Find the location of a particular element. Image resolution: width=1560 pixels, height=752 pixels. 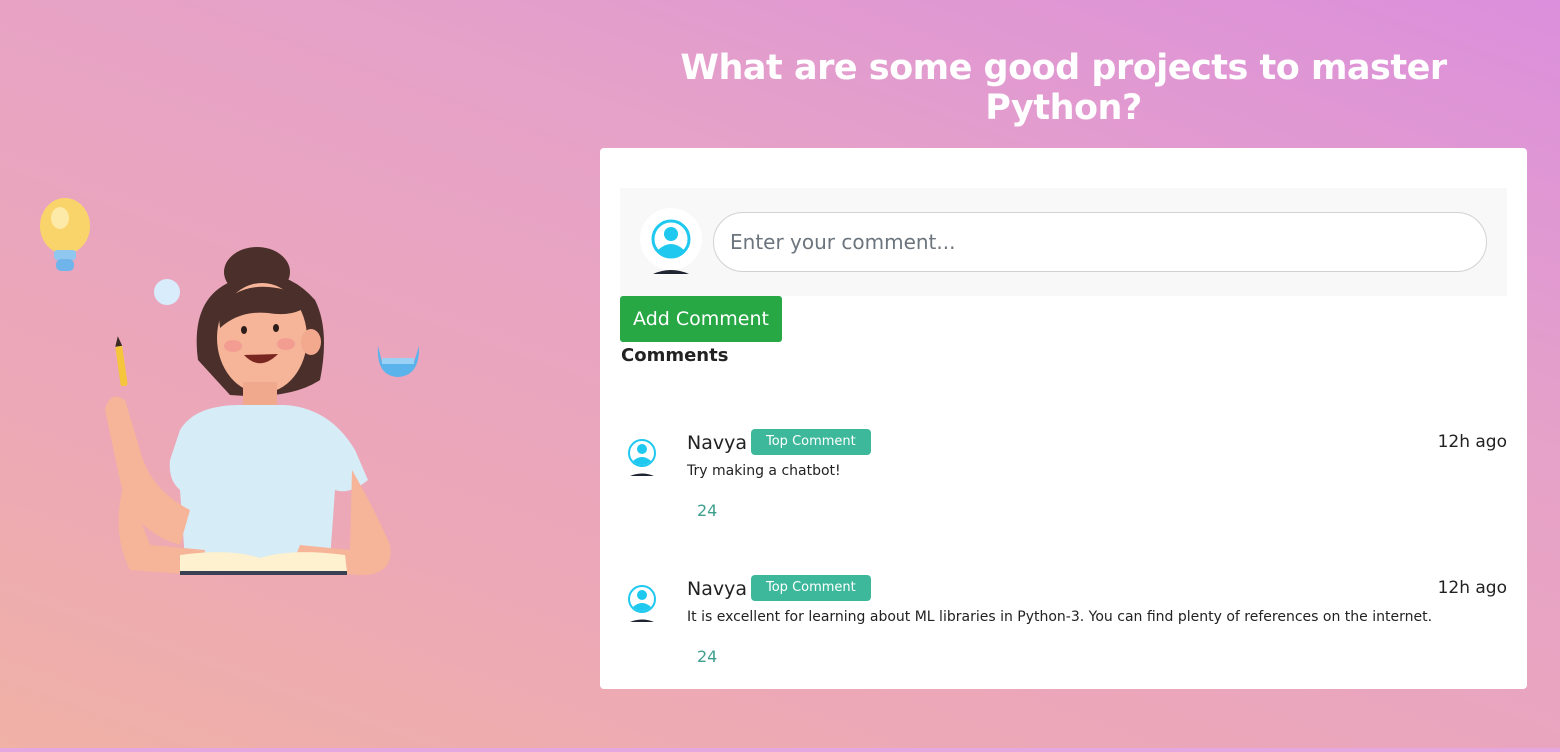

comment-input is located at coordinates (1100, 242).